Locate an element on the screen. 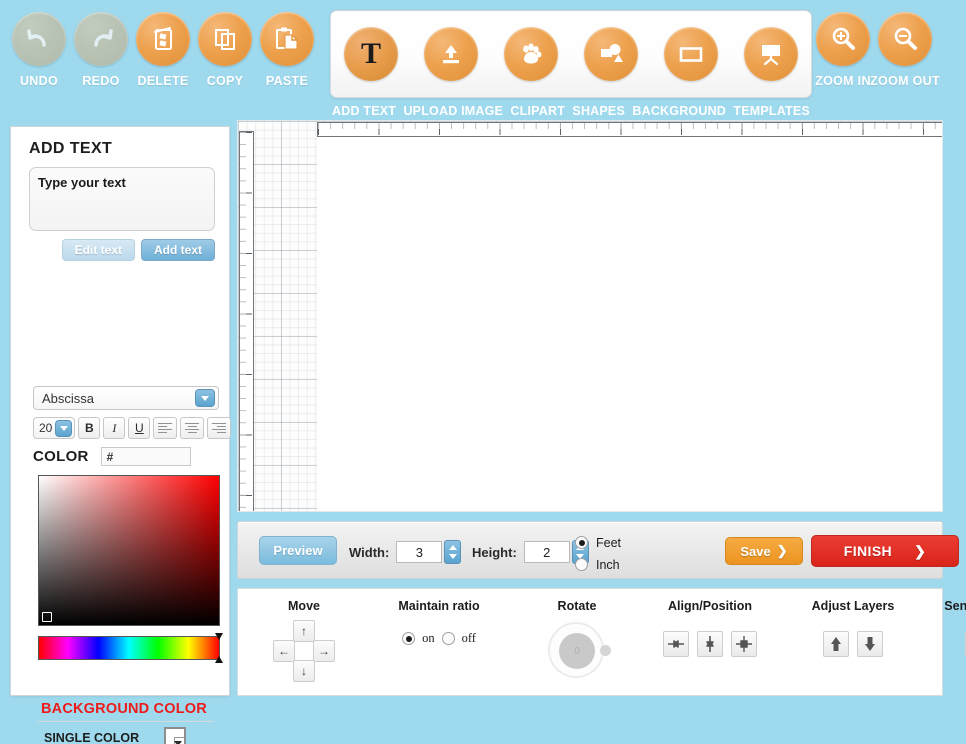 The image size is (966, 744). move-dpad: ↑ ← → ↓ is located at coordinates (304, 651).